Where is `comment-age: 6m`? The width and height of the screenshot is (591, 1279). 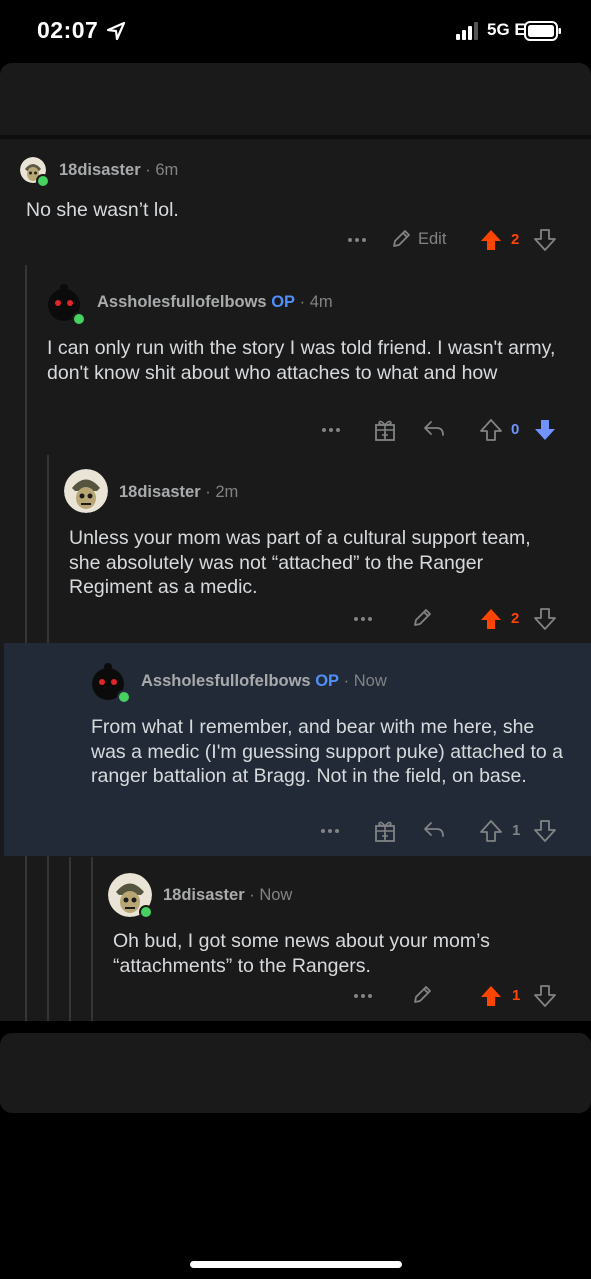
comment-age: 6m is located at coordinates (167, 170).